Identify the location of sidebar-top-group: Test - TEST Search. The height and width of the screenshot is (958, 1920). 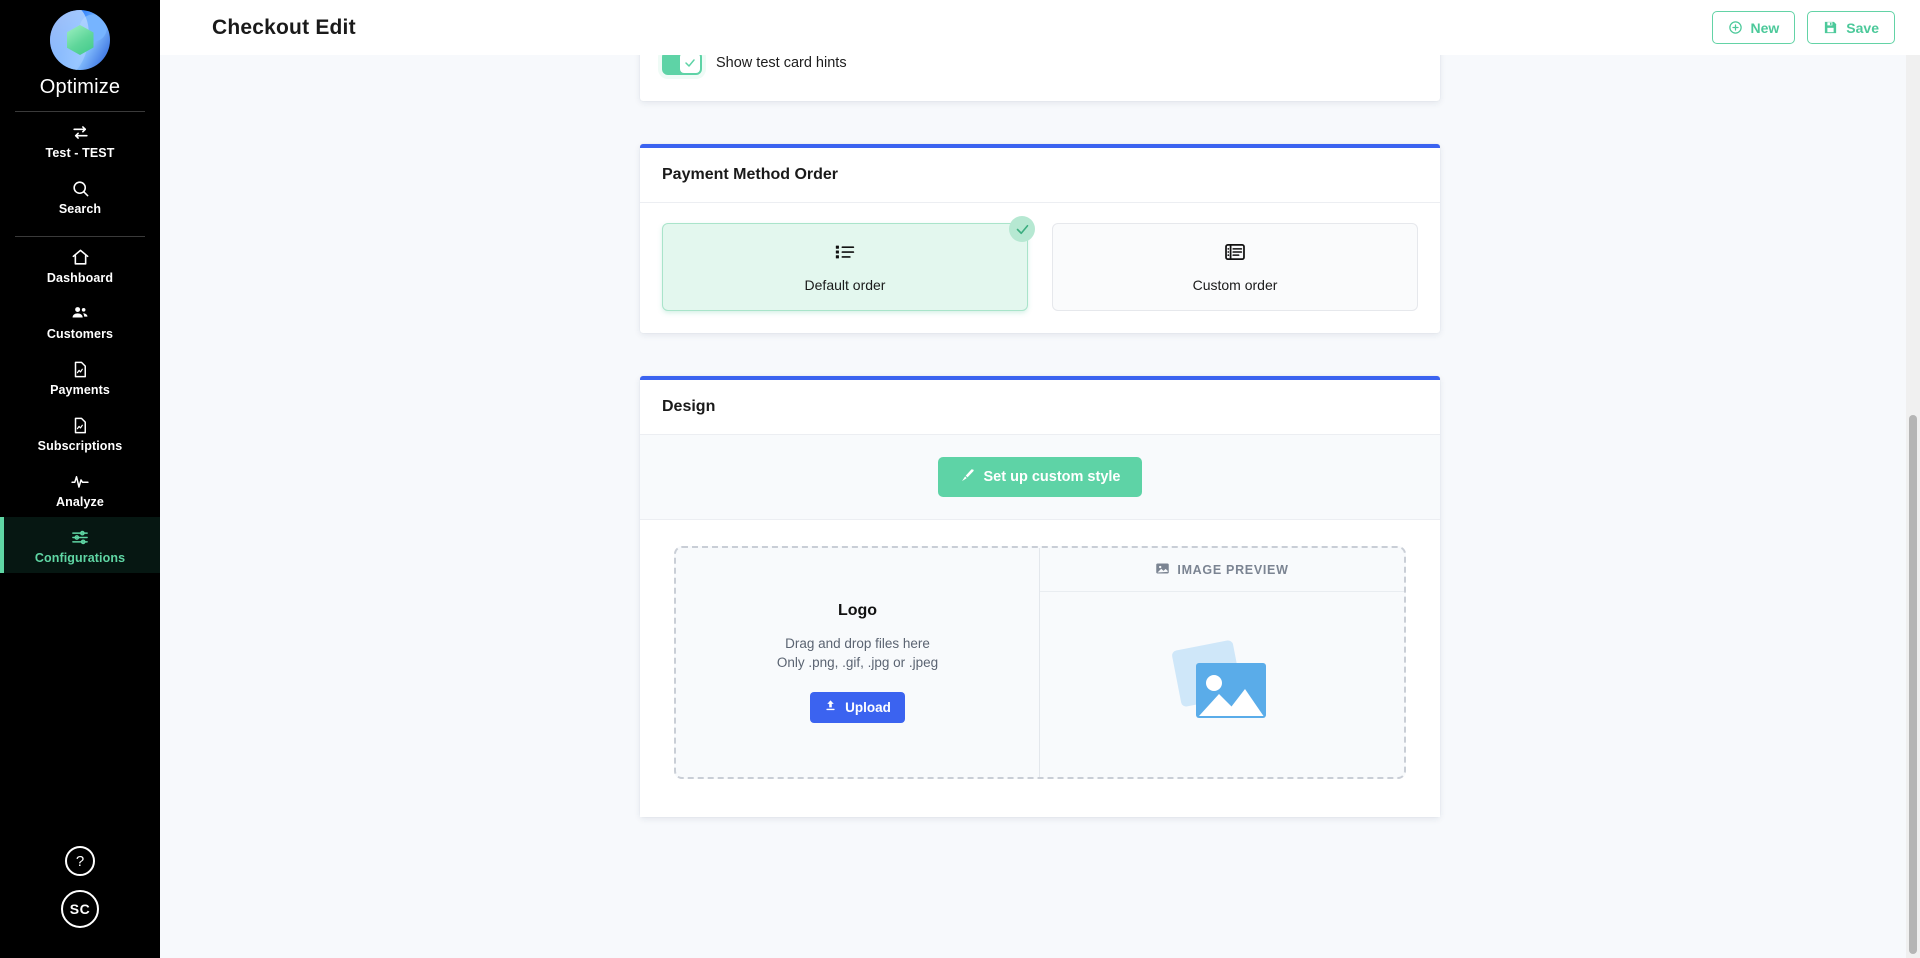
(80, 168).